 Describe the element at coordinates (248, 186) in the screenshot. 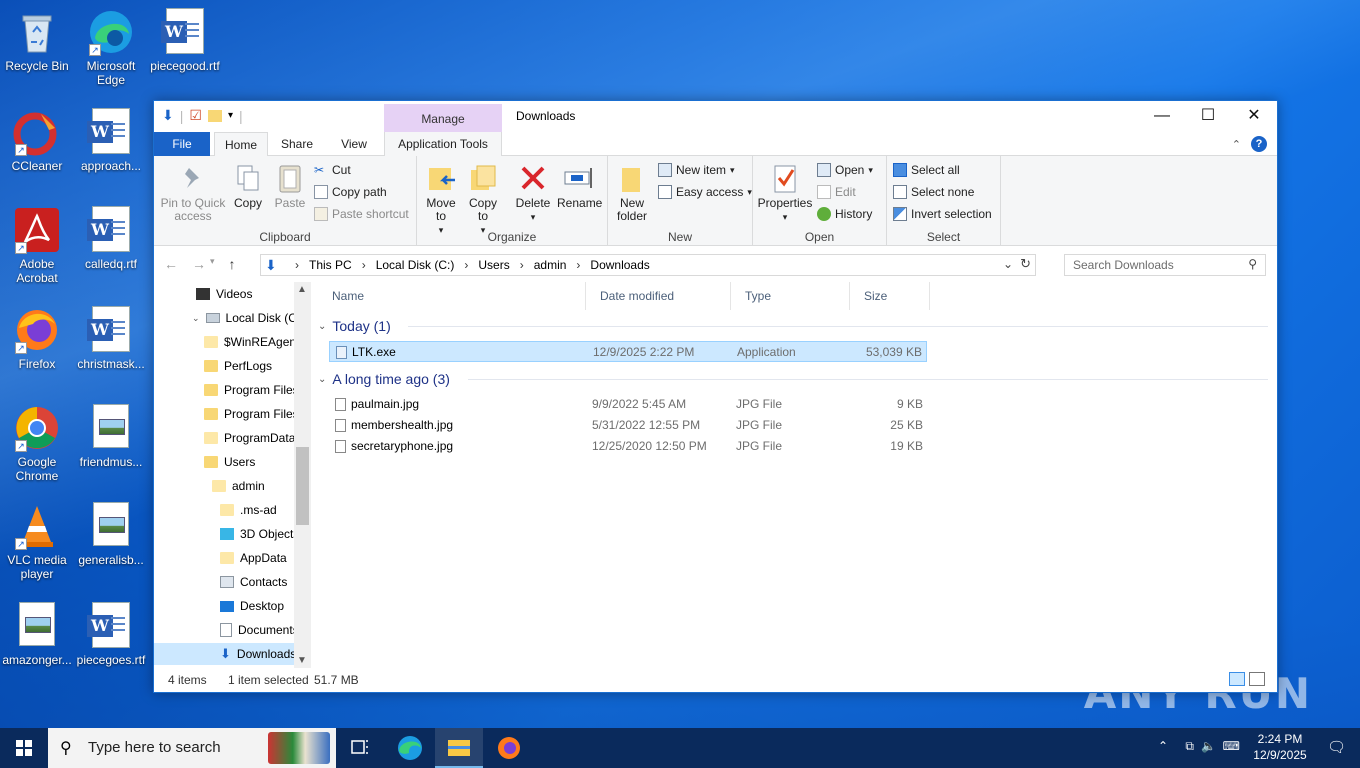

I see `copy-button: Copy` at that location.